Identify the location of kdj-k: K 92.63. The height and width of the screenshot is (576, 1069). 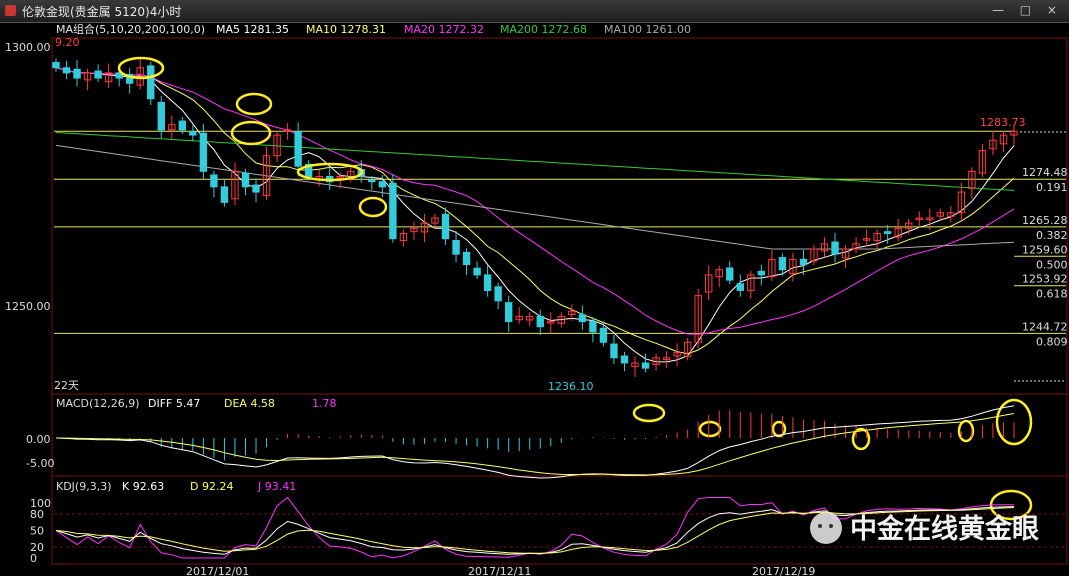
(143, 486).